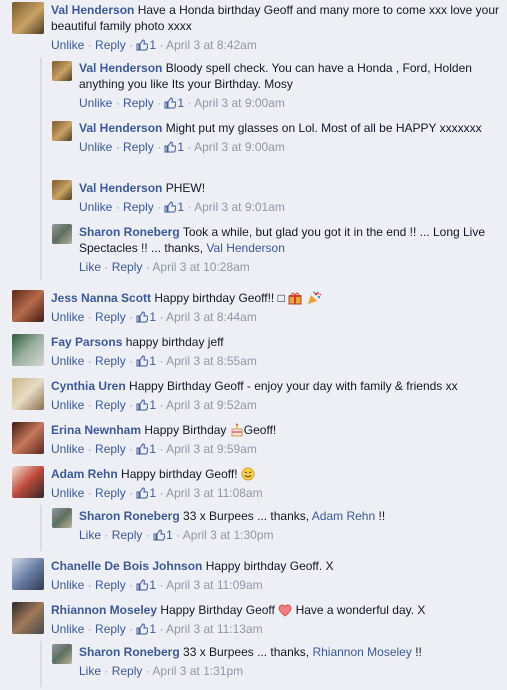  What do you see at coordinates (88, 386) in the screenshot?
I see `comment-author: Cynthia Uren` at bounding box center [88, 386].